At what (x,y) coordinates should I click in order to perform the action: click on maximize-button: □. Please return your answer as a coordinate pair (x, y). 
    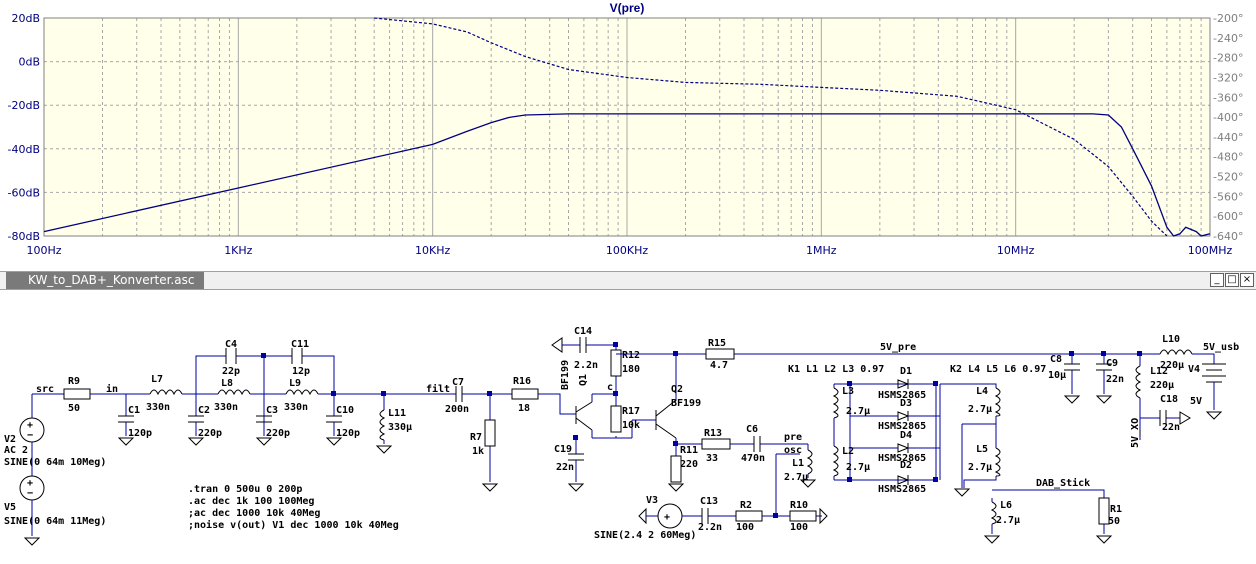
    Looking at the image, I should click on (1232, 280).